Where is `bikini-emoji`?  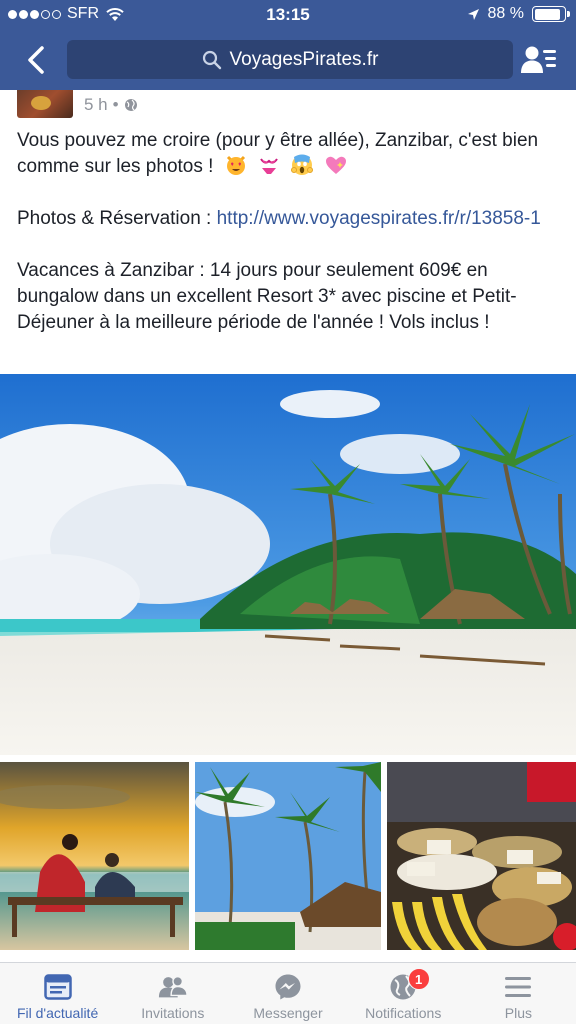
bikini-emoji is located at coordinates (269, 166).